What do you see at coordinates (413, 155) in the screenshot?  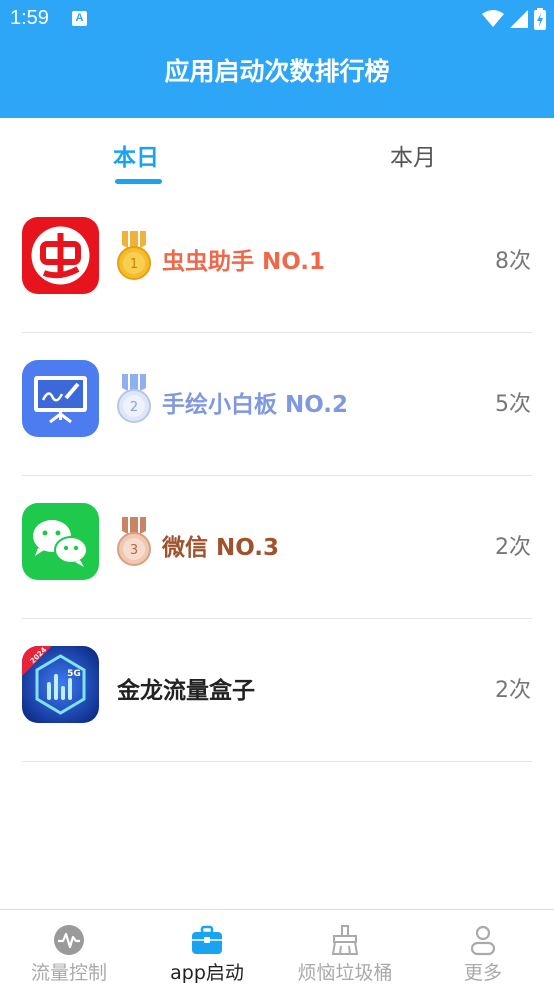 I see `tab-month: 本月` at bounding box center [413, 155].